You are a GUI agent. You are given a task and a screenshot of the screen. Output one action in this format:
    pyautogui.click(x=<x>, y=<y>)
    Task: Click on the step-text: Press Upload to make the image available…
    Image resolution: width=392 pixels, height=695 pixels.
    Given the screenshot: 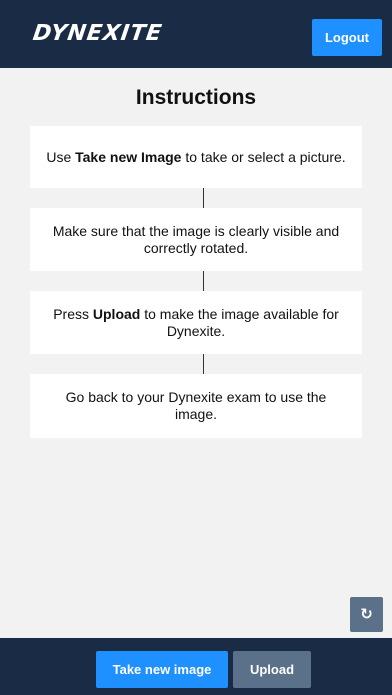 What is the action you would take?
    pyautogui.click(x=196, y=322)
    